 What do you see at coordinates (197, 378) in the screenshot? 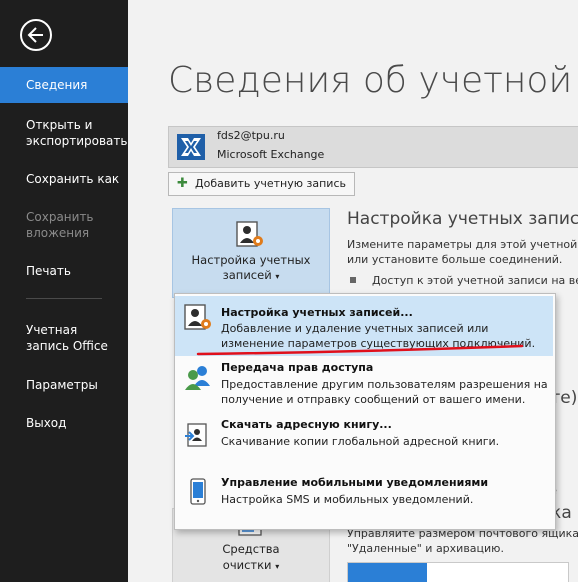
I see `delegate-users-icon` at bounding box center [197, 378].